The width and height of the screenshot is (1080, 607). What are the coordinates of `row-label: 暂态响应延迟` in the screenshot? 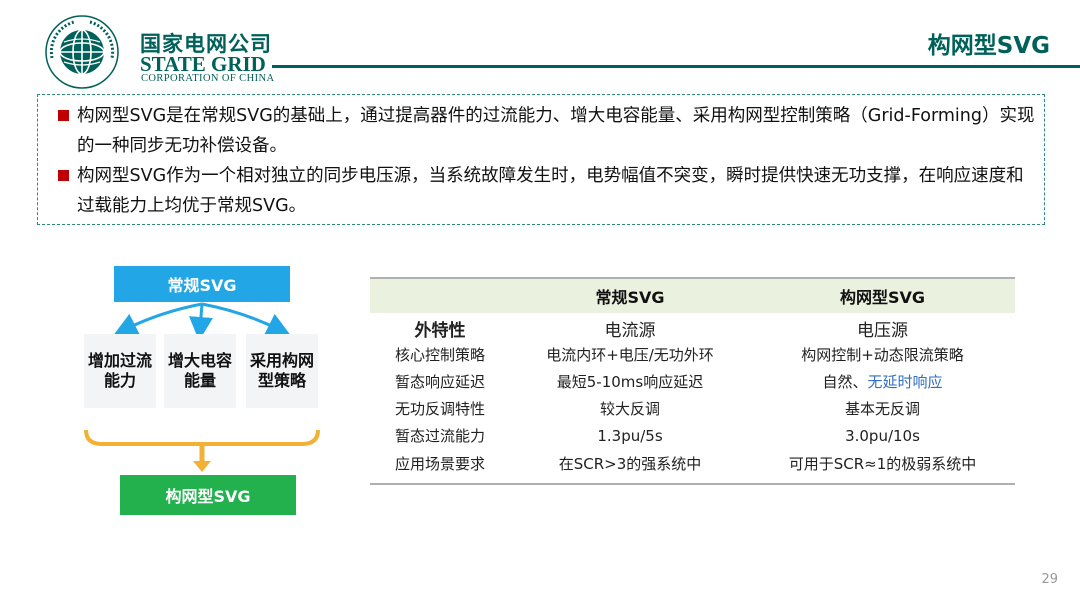 It's located at (439, 382).